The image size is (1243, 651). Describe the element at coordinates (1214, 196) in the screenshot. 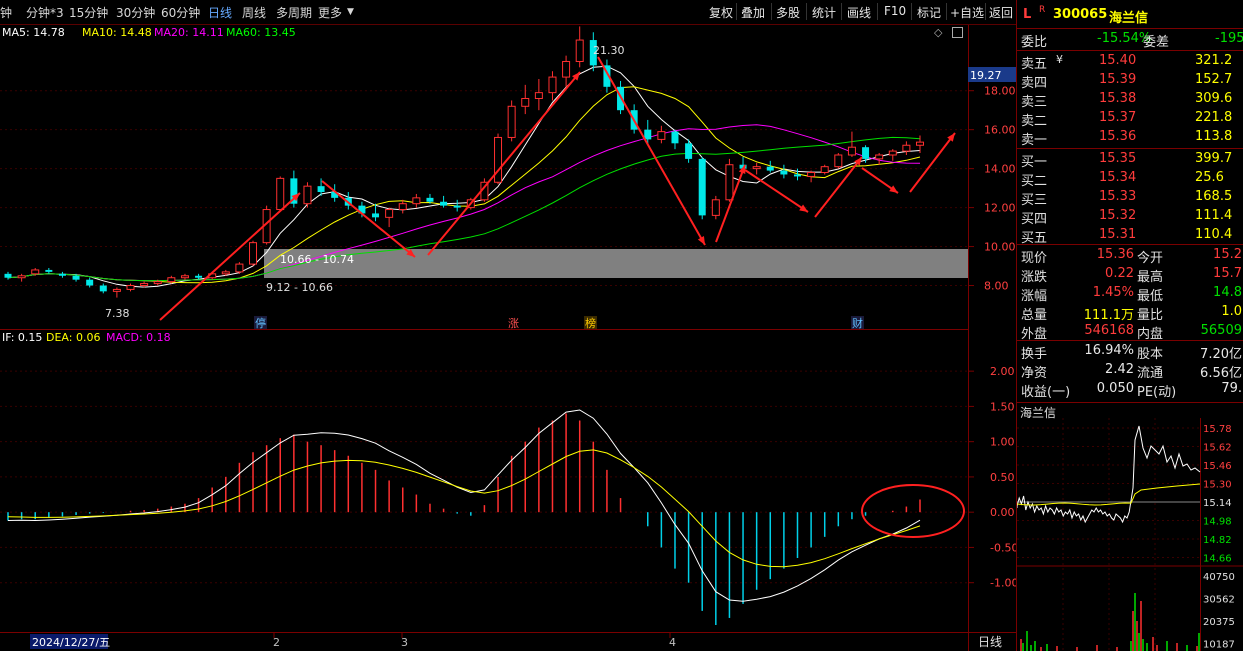

I see `bid-volume: 168.5` at that location.